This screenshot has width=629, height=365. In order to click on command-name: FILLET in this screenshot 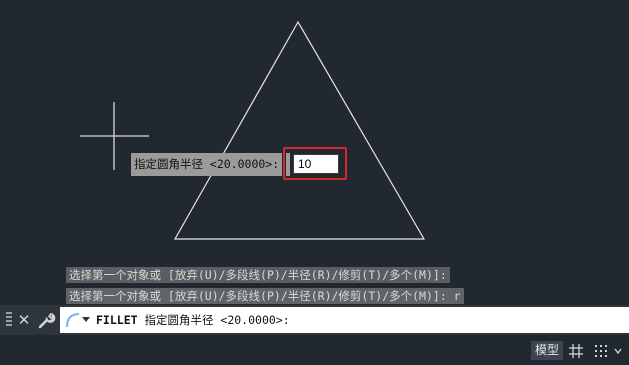, I will do `click(117, 320)`.